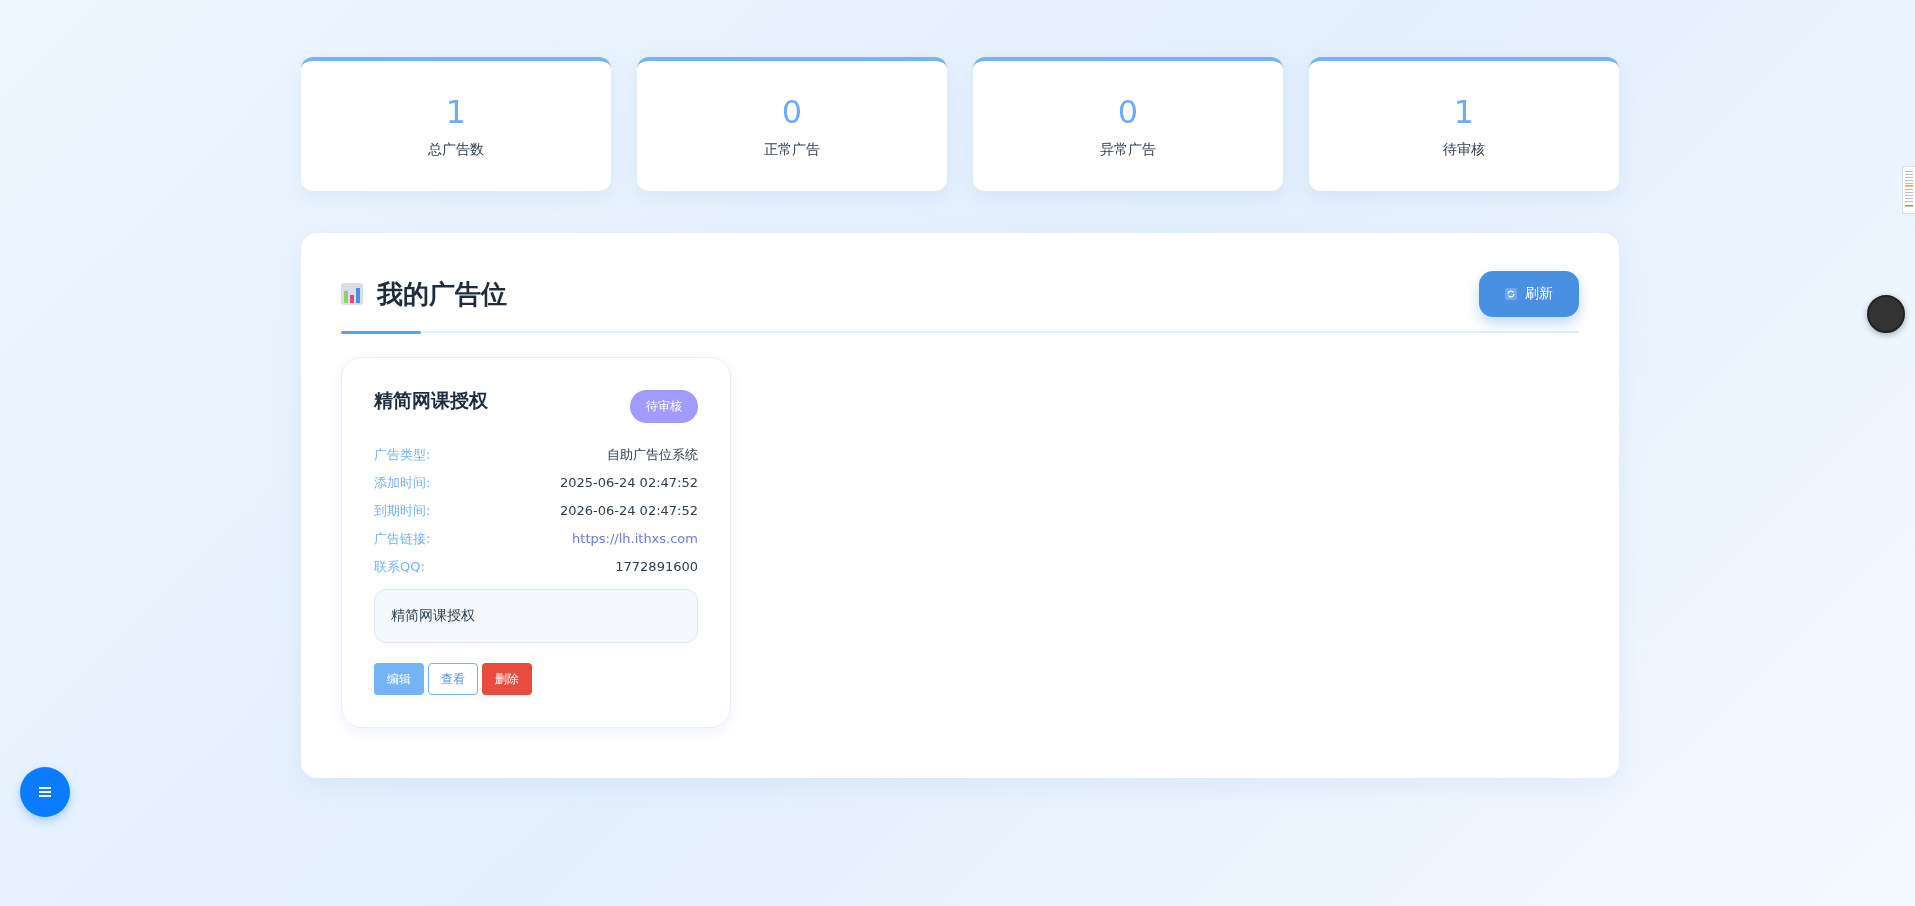  What do you see at coordinates (652, 455) in the screenshot?
I see `field-value: 自助广告位系统` at bounding box center [652, 455].